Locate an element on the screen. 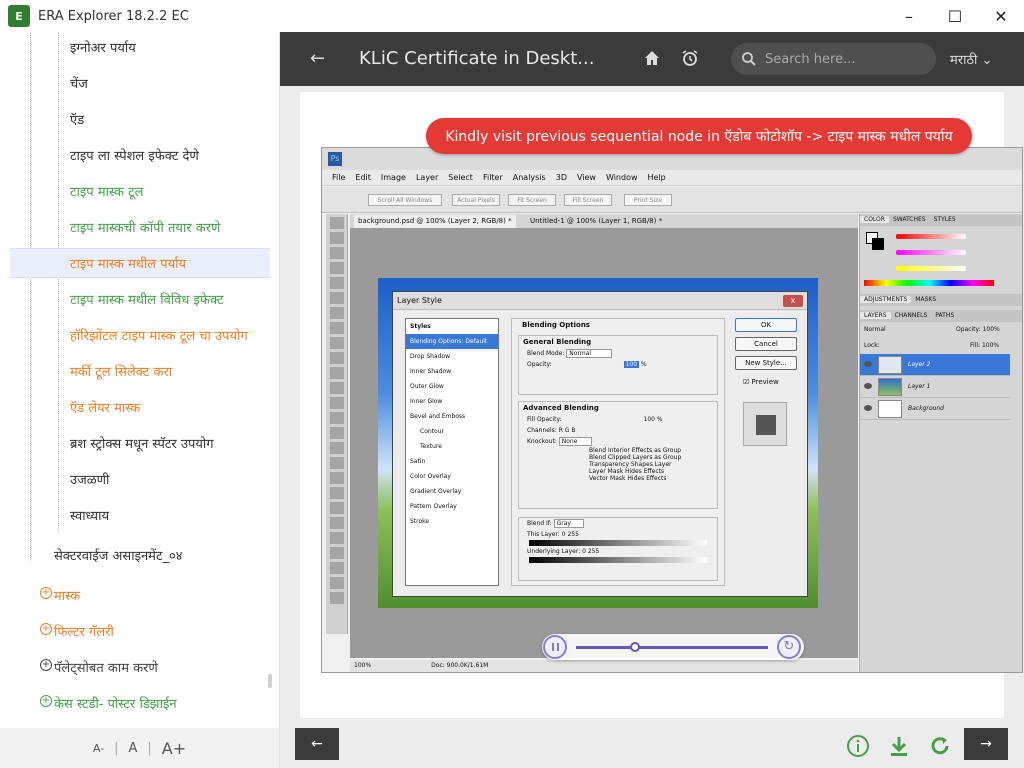 The height and width of the screenshot is (768, 1024). sidebar-item: उजळणी is located at coordinates (140, 479).